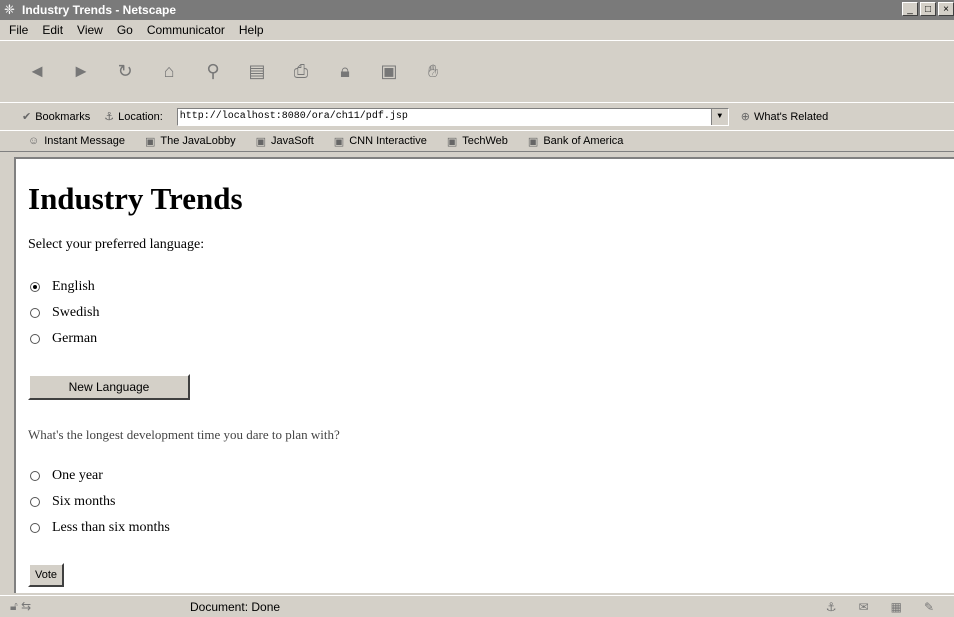  Describe the element at coordinates (109, 117) in the screenshot. I see `location-icon: ⚓` at that location.